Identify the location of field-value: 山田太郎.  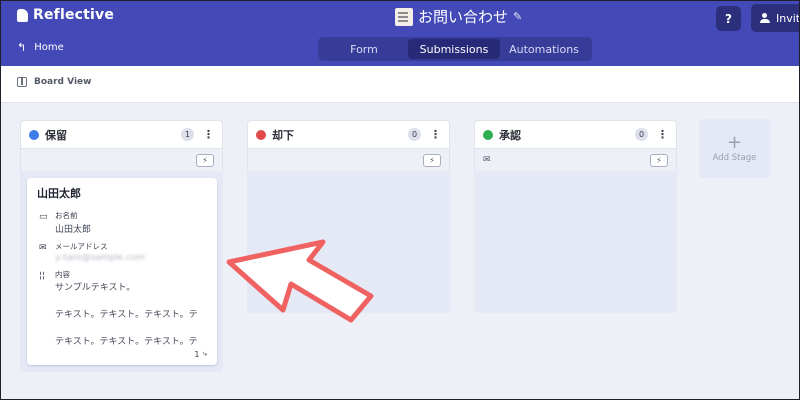
(73, 230).